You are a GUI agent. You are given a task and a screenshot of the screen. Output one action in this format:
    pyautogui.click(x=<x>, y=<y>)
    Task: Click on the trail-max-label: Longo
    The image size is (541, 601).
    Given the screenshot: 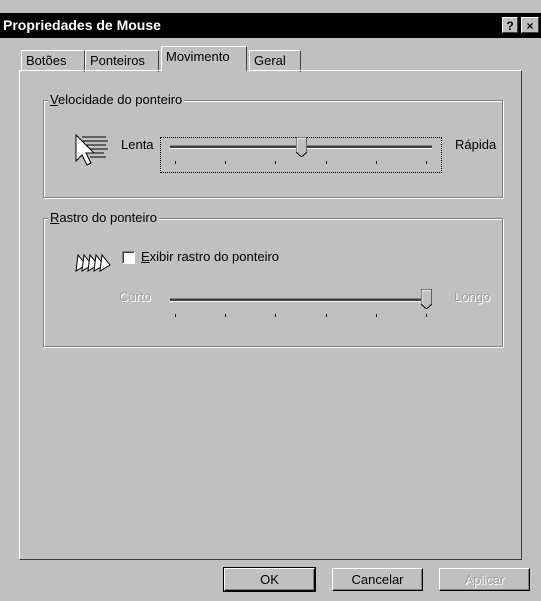 What is the action you would take?
    pyautogui.click(x=472, y=296)
    